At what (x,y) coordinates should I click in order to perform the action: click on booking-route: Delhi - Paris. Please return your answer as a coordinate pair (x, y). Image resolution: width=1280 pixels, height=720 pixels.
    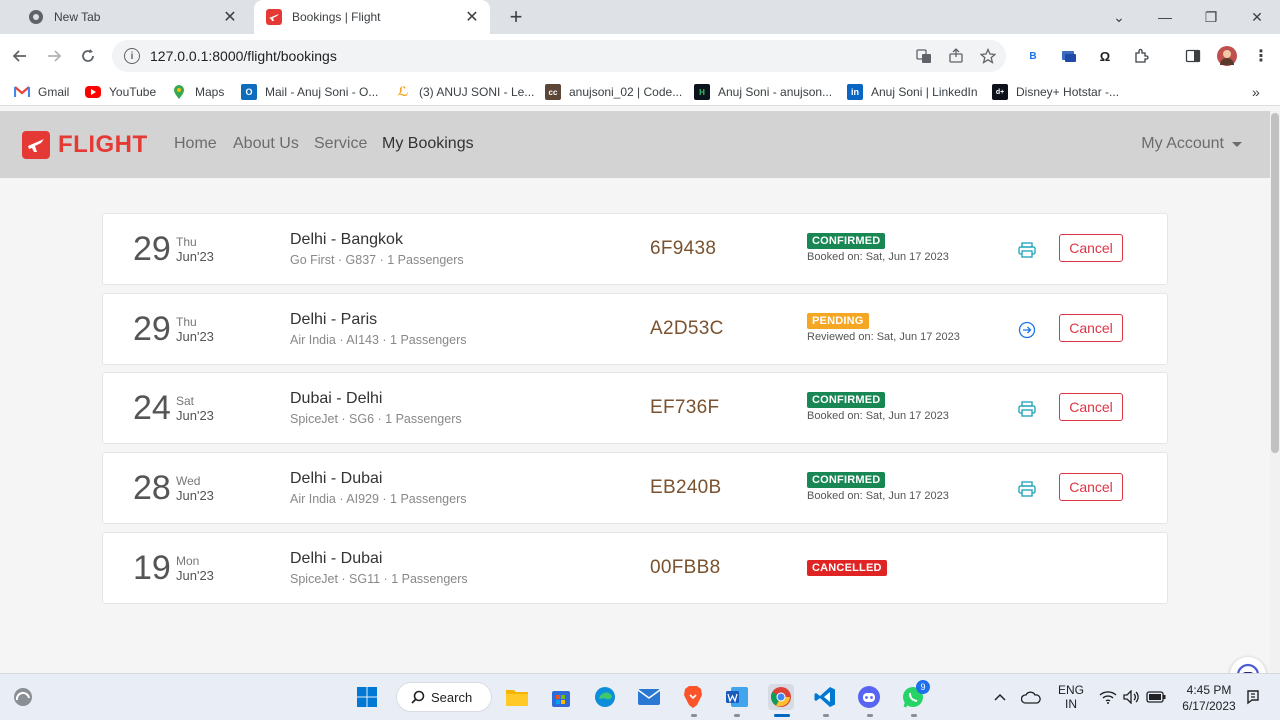
    Looking at the image, I should click on (334, 319).